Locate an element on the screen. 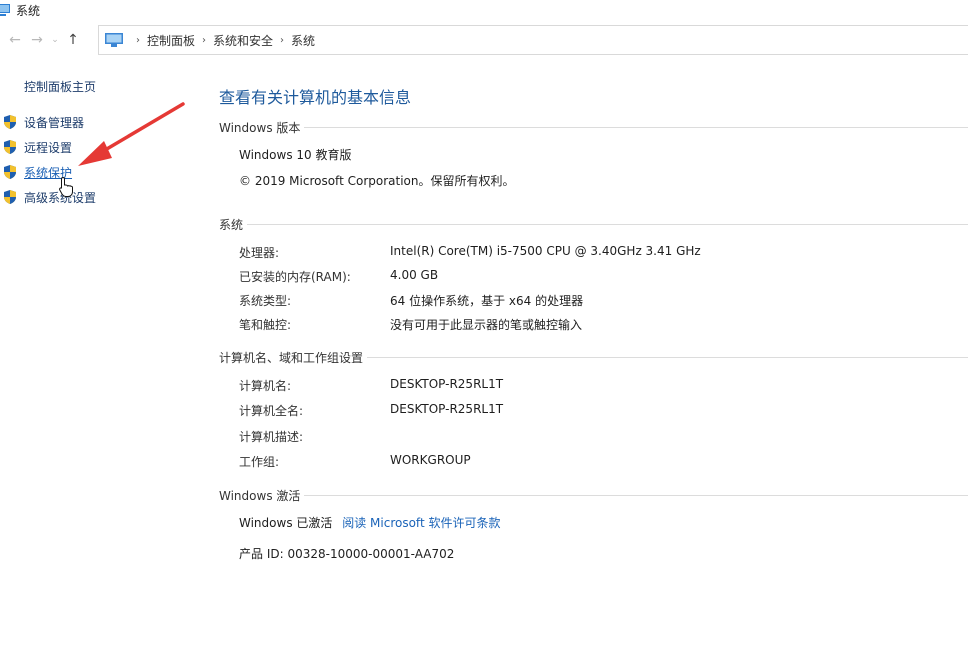 The width and height of the screenshot is (968, 656). section-computer-name: 计算机名、域和工作组设置 is located at coordinates (593, 357).